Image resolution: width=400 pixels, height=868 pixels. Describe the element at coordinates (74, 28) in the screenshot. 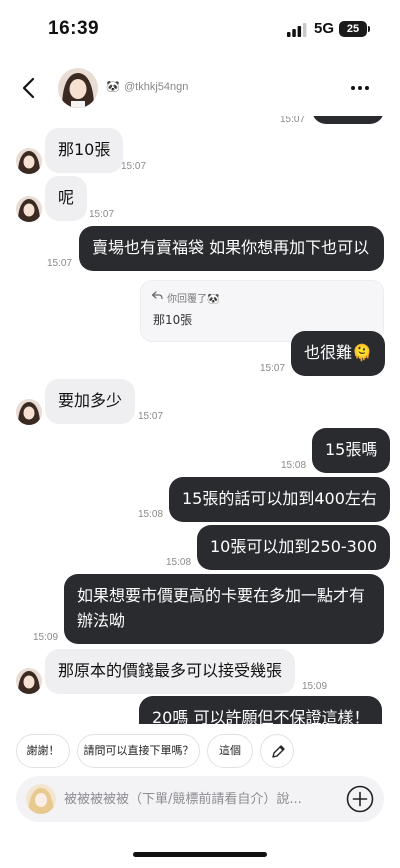

I see `status-time: 16:39` at that location.